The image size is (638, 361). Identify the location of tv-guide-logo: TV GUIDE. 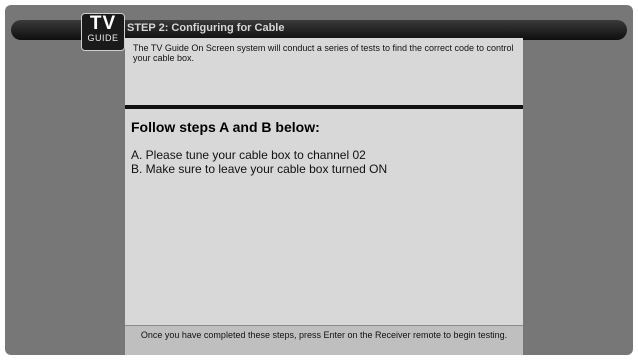
(103, 32).